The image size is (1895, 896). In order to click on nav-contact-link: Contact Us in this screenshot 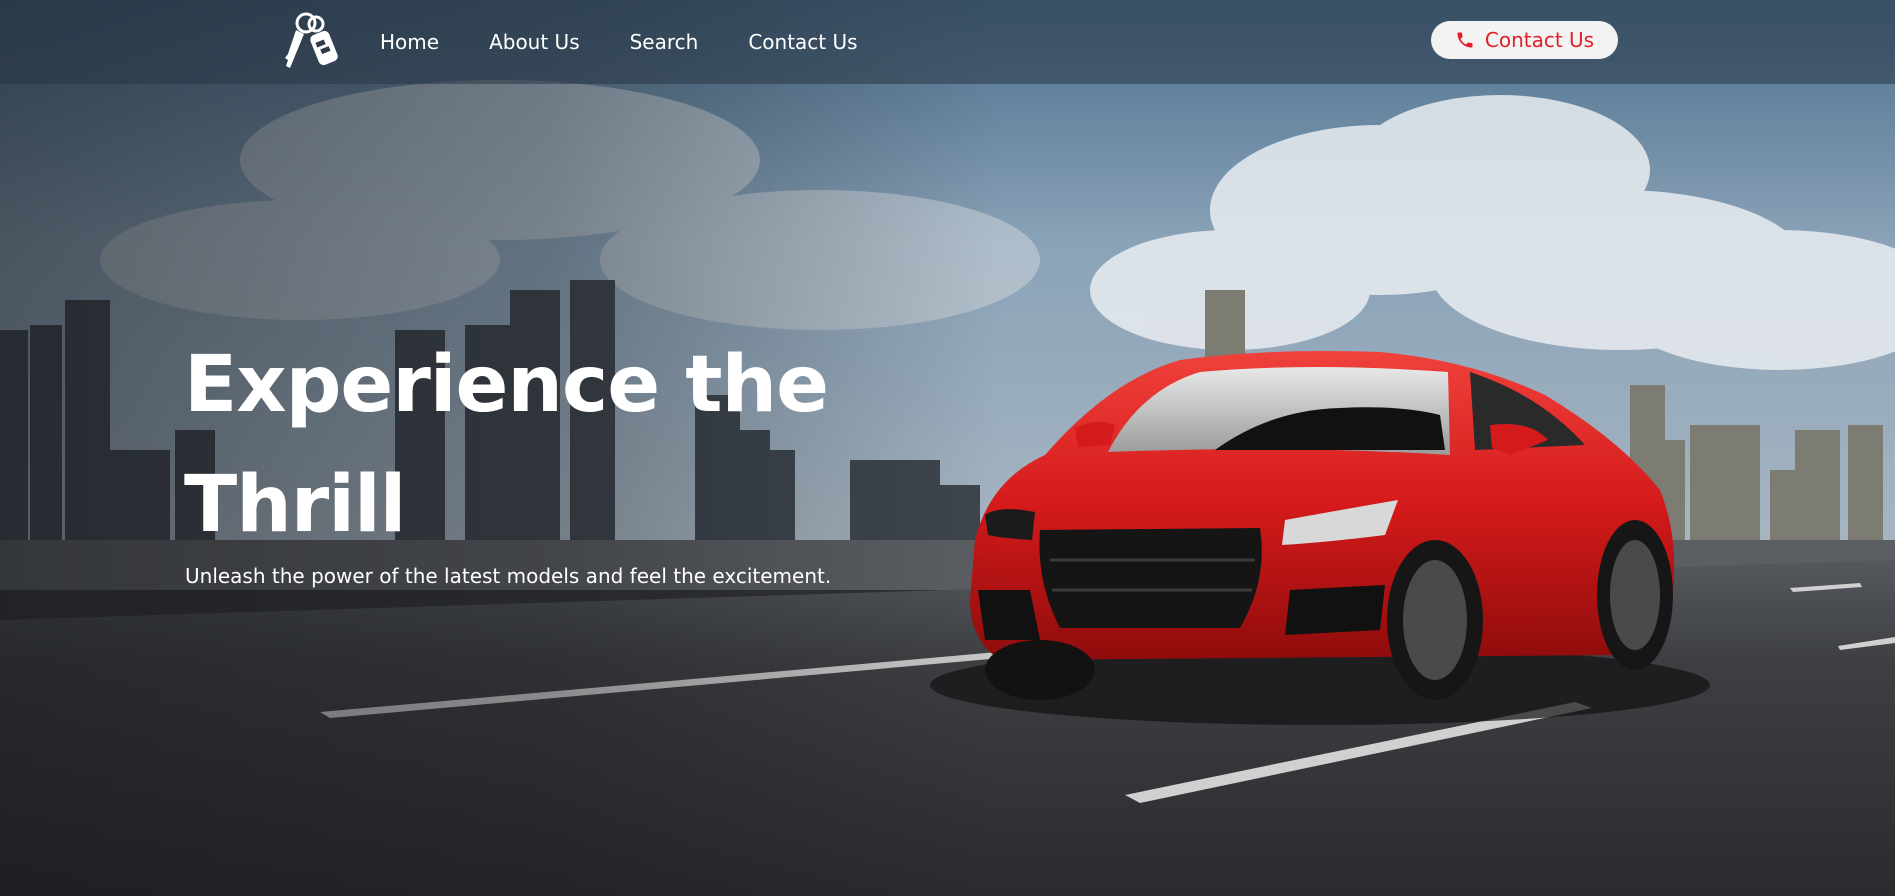, I will do `click(802, 42)`.